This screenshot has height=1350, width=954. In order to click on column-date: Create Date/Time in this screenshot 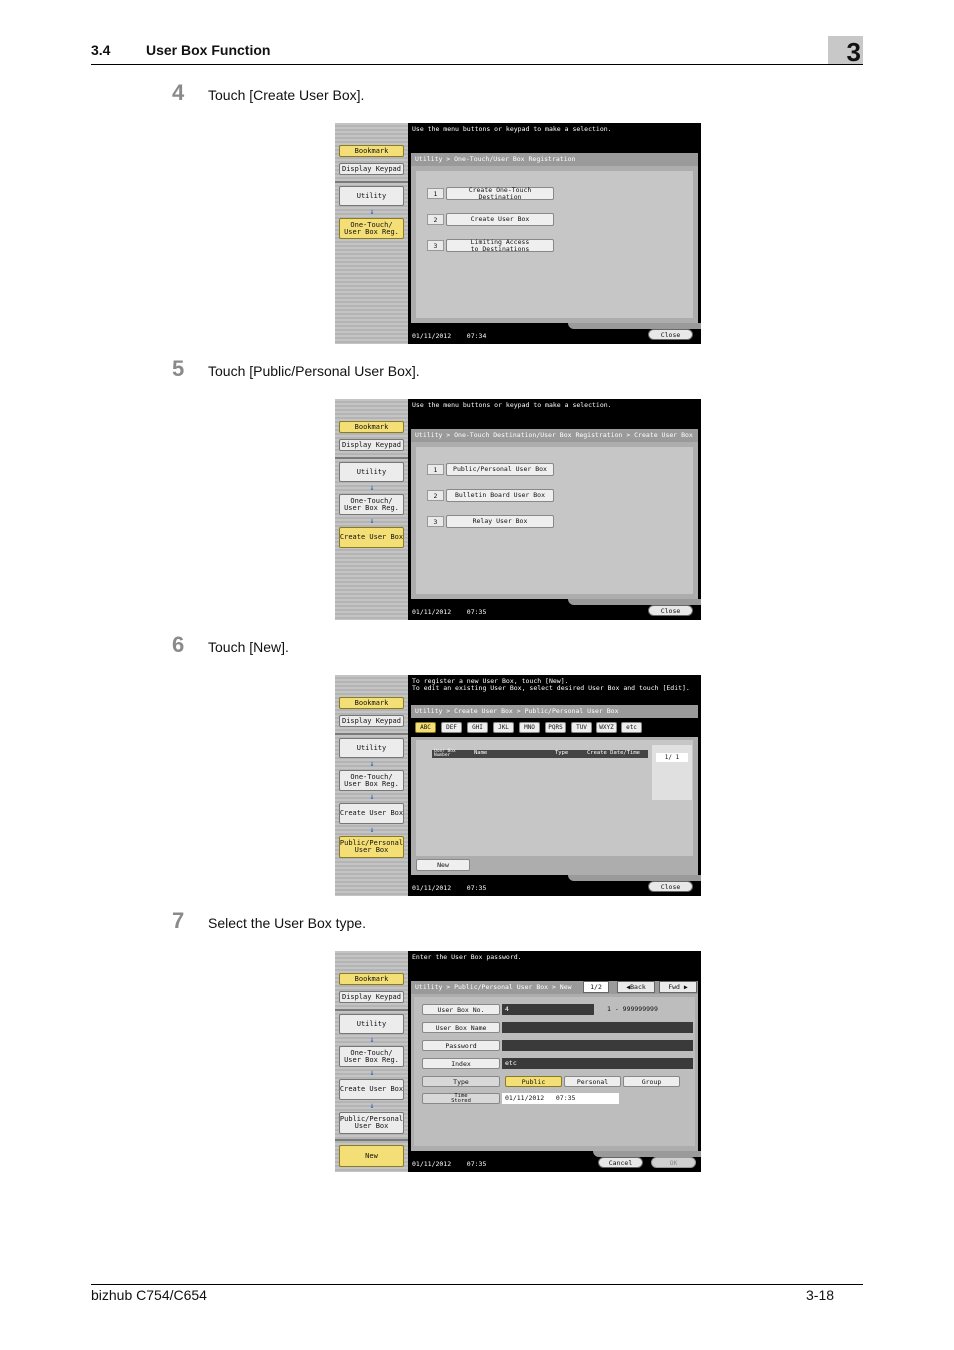, I will do `click(613, 753)`.